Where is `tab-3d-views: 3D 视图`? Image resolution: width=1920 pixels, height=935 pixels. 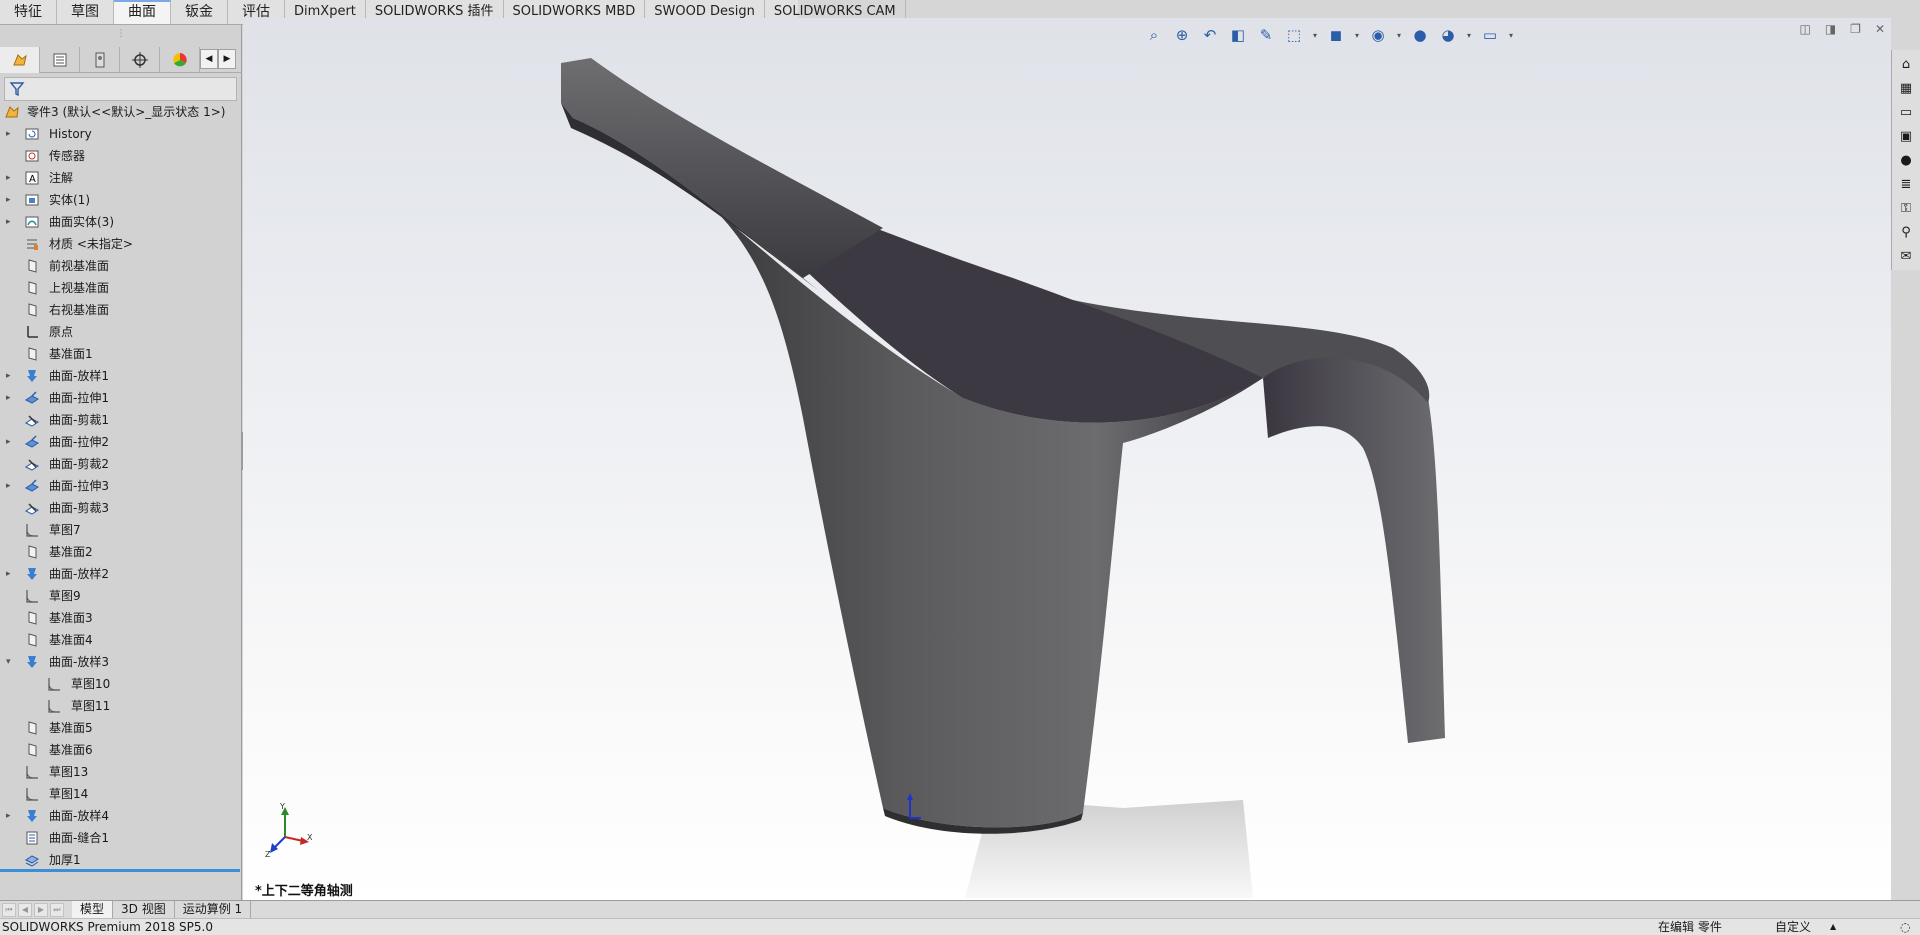
tab-3d-views: 3D 视图 is located at coordinates (144, 909).